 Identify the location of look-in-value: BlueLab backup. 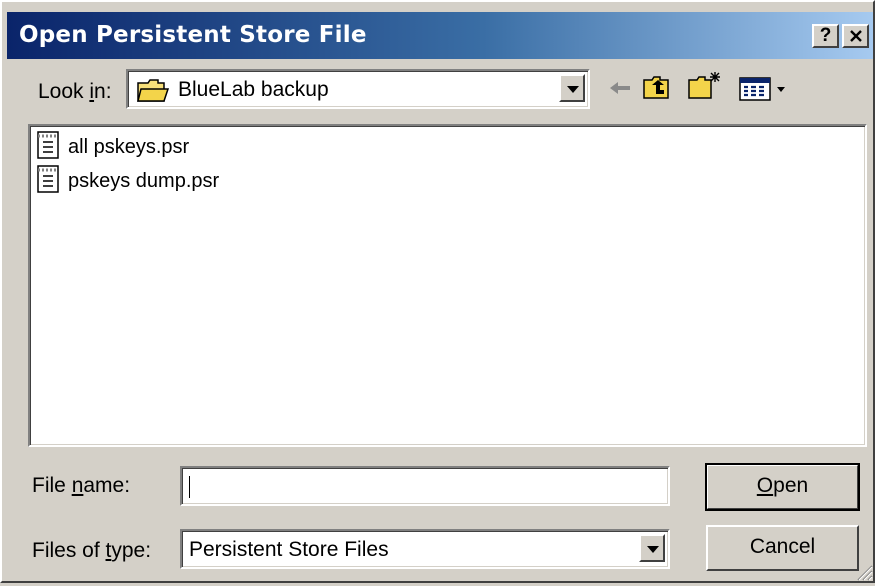
(253, 89).